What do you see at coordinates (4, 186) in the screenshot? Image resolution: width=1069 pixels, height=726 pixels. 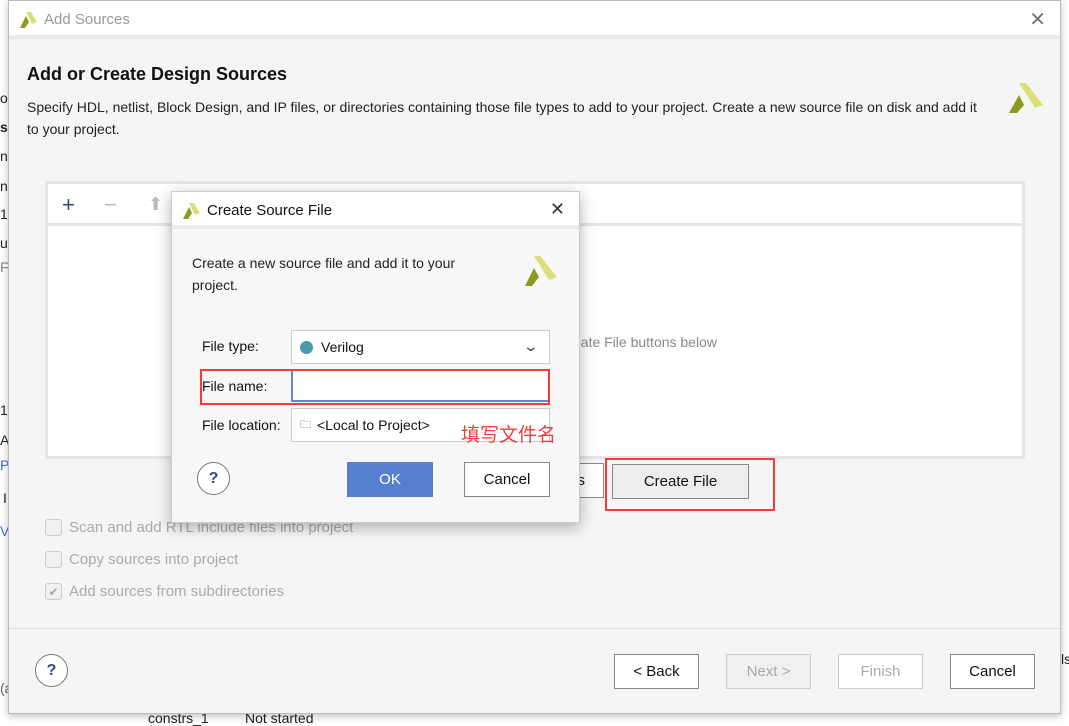 I see `bg-fragment: n` at bounding box center [4, 186].